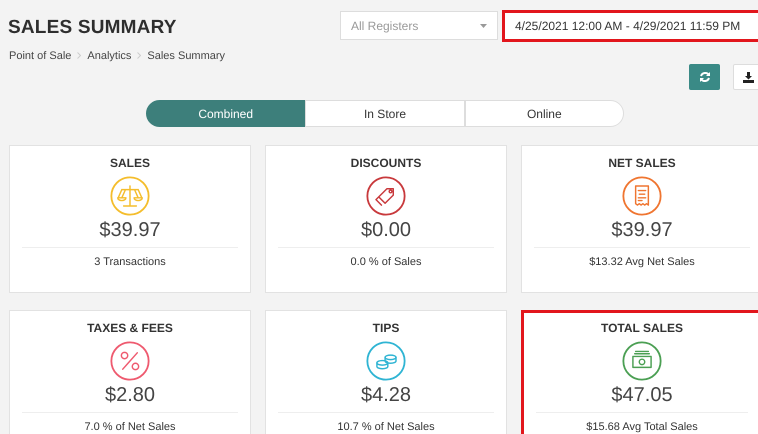 Image resolution: width=758 pixels, height=434 pixels. I want to click on card-note: $15.68 Avg Total Sales, so click(642, 423).